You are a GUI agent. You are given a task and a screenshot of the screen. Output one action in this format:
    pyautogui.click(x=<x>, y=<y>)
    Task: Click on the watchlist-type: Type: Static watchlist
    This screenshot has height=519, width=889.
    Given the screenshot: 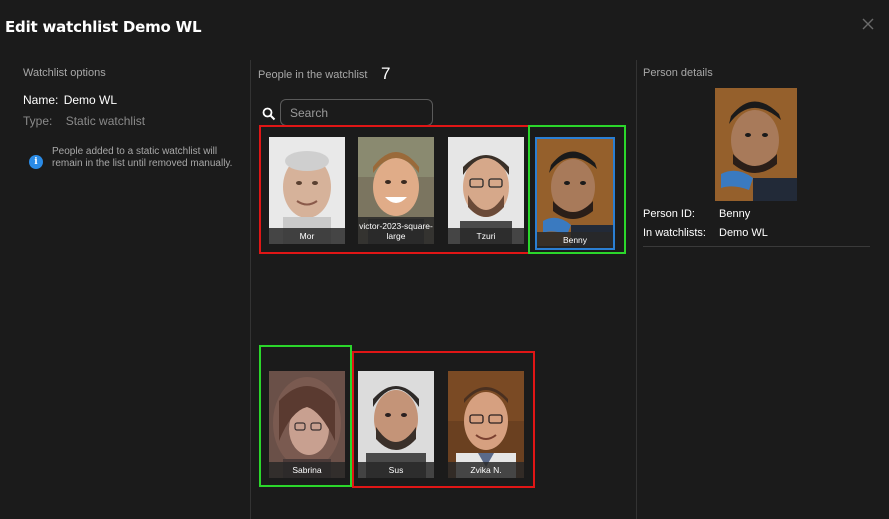 What is the action you would take?
    pyautogui.click(x=84, y=121)
    